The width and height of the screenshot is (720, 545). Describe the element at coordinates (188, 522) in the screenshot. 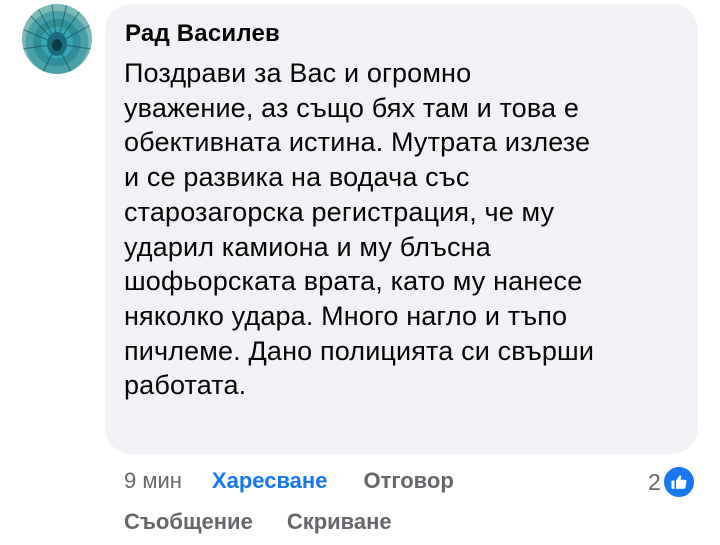

I see `message-button: Съобщение` at that location.